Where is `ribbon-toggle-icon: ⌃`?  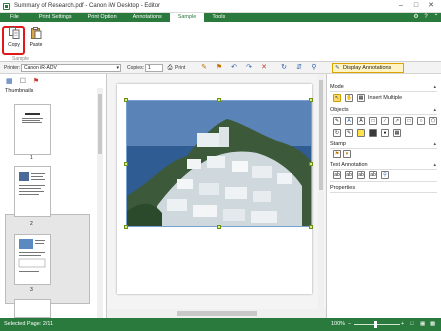
ribbon-toggle-icon: ⌃ is located at coordinates (436, 17).